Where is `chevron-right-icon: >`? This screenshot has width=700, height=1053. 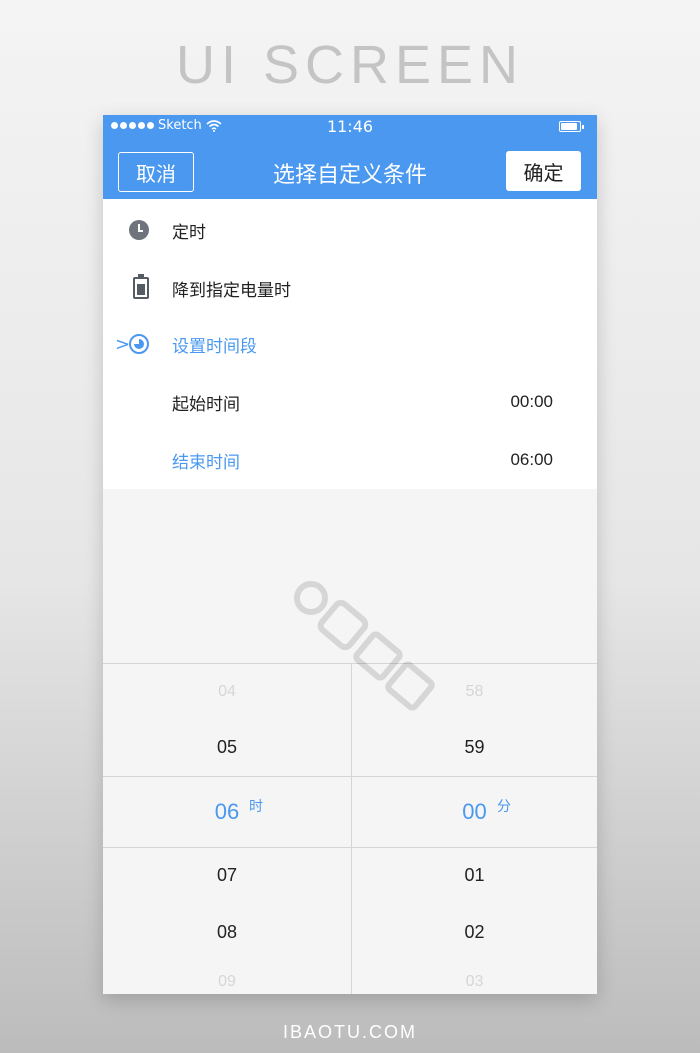 chevron-right-icon: > is located at coordinates (123, 344).